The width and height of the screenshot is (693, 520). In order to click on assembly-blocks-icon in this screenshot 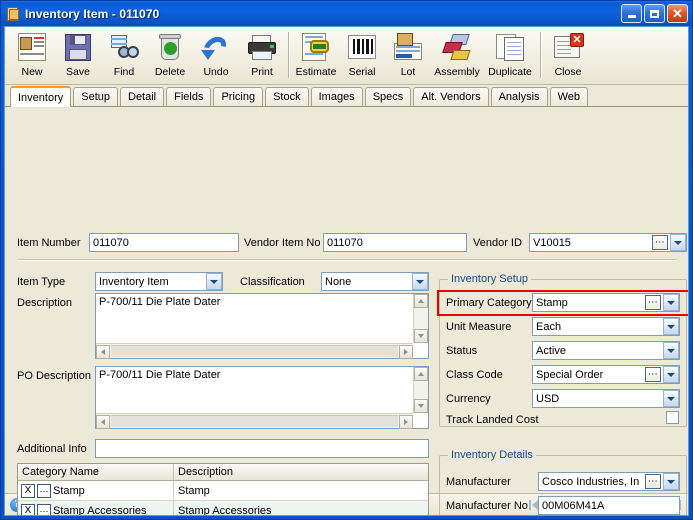, I will do `click(457, 48)`.